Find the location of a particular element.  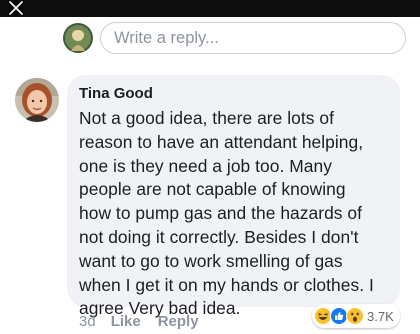

reply-button: Reply is located at coordinates (178, 321).